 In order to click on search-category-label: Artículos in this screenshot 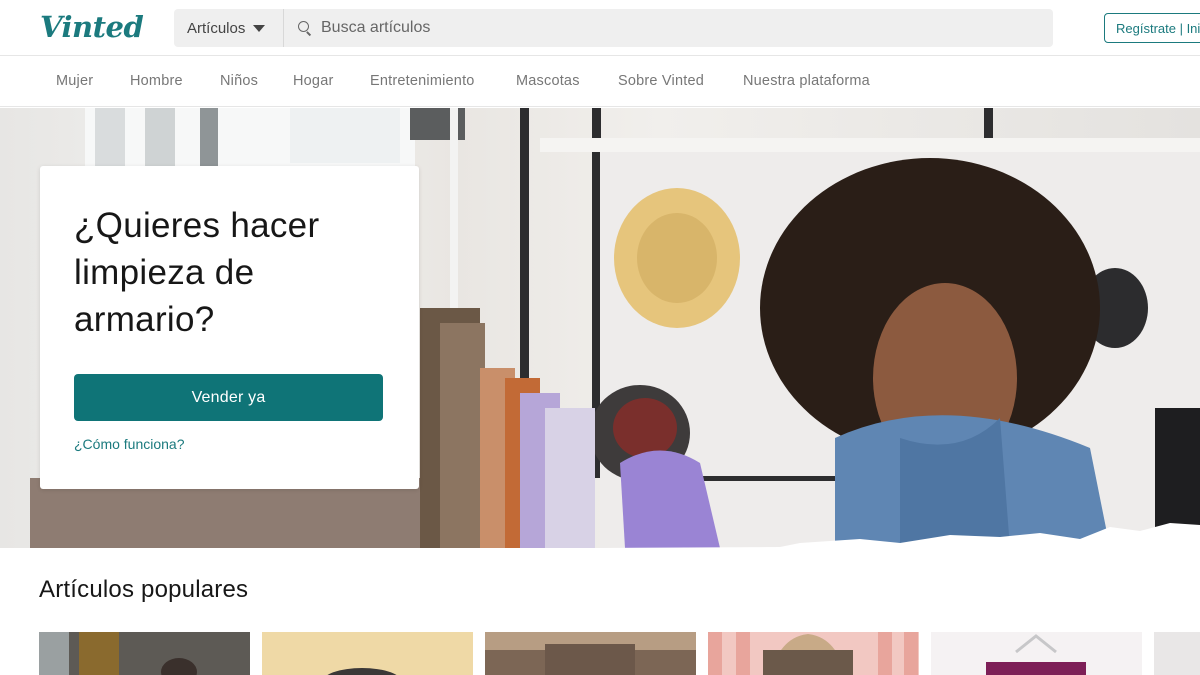, I will do `click(216, 28)`.